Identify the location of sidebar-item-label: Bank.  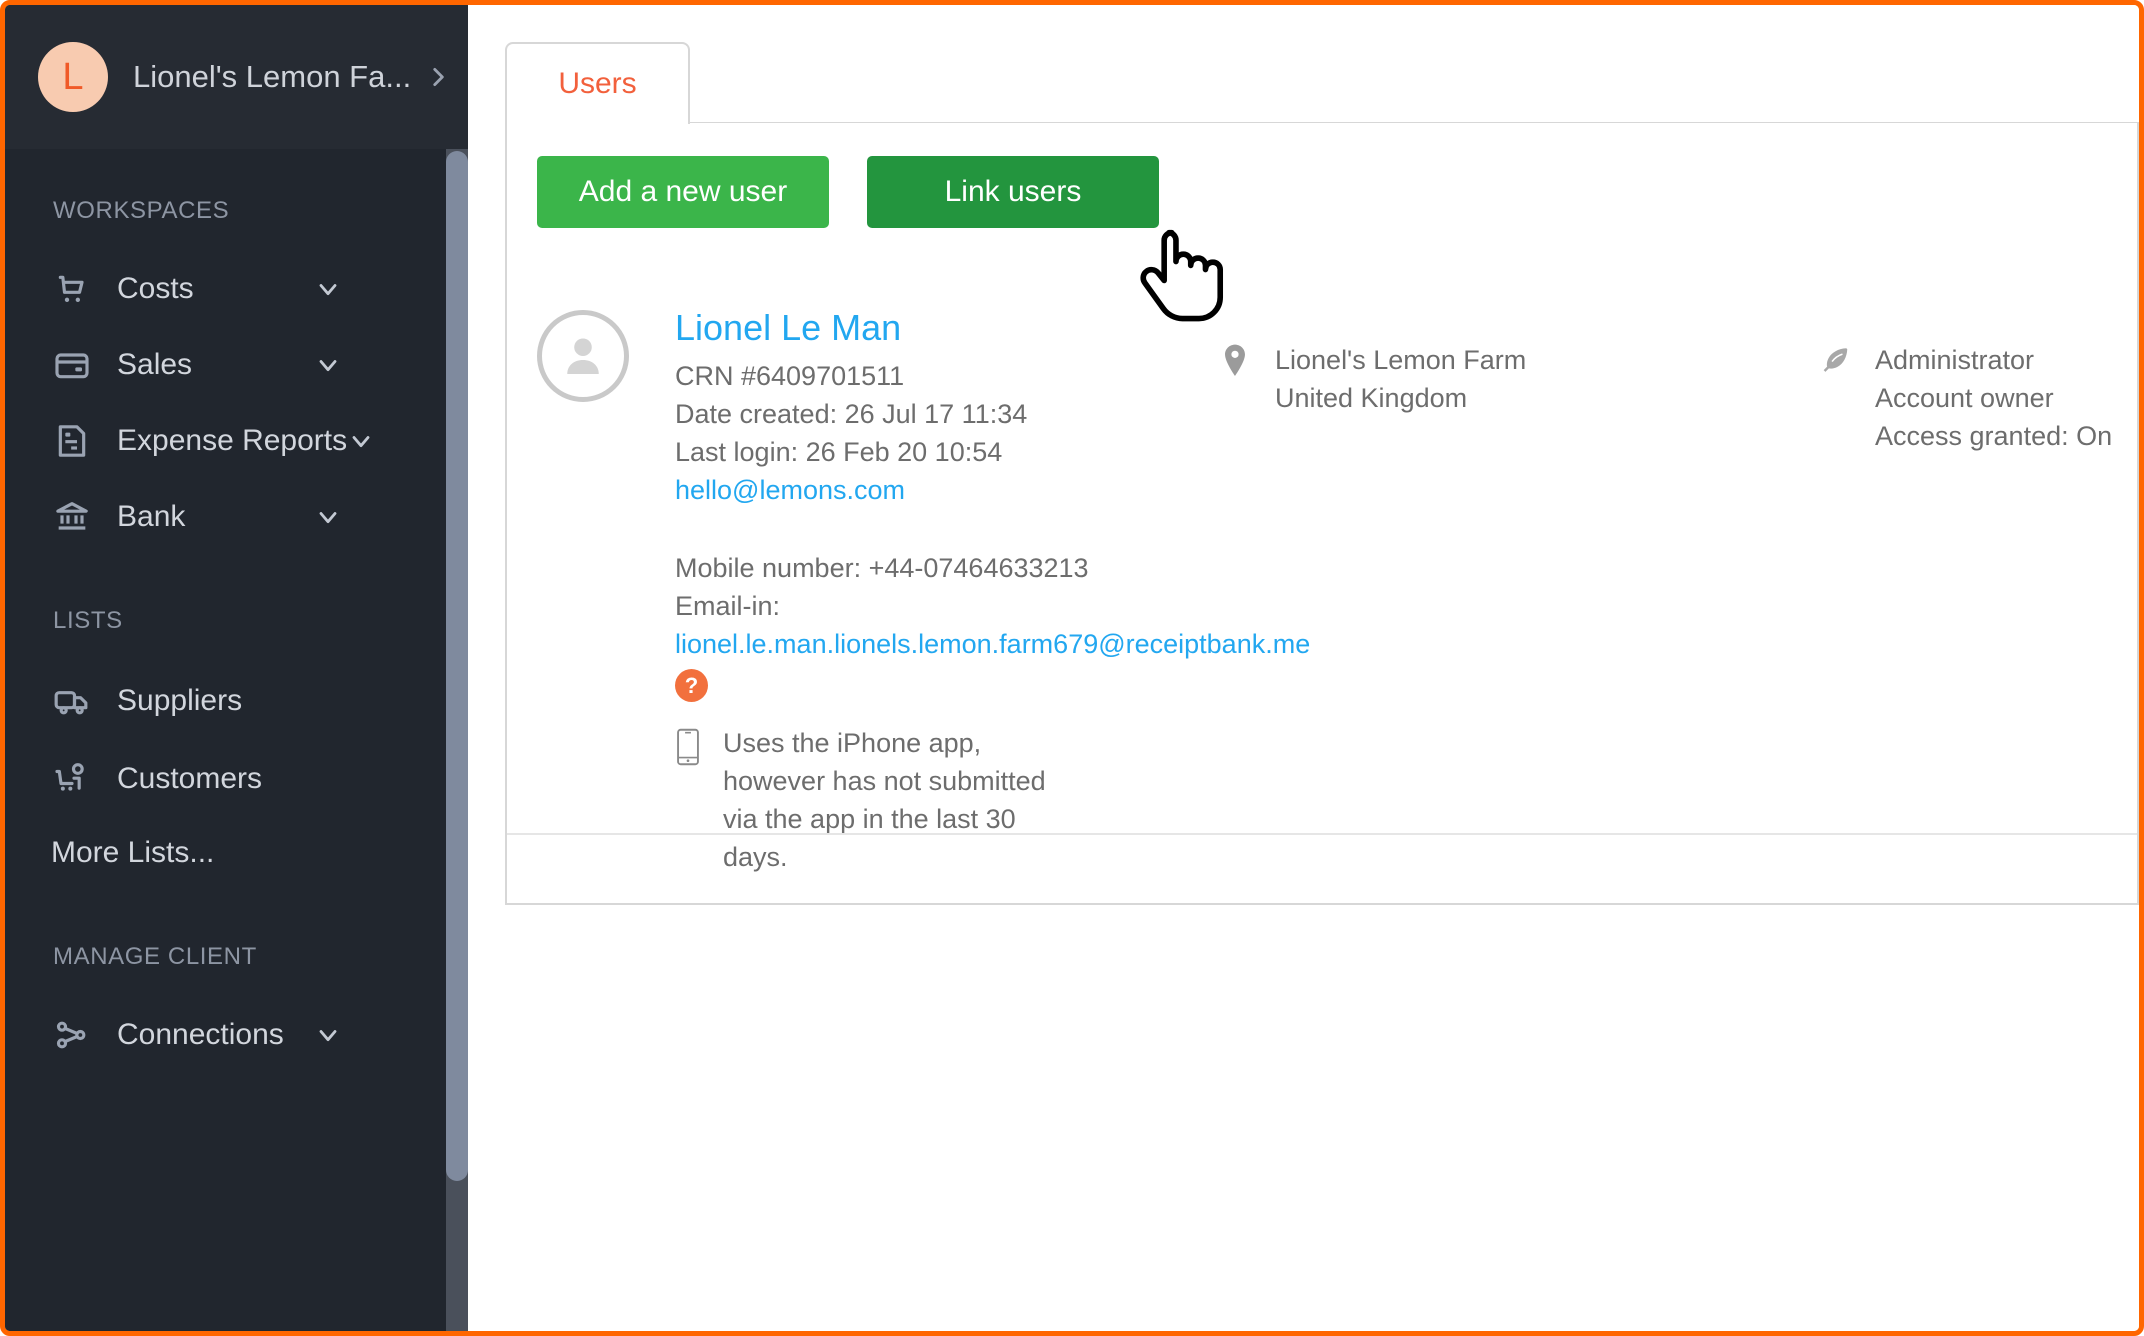
(151, 516).